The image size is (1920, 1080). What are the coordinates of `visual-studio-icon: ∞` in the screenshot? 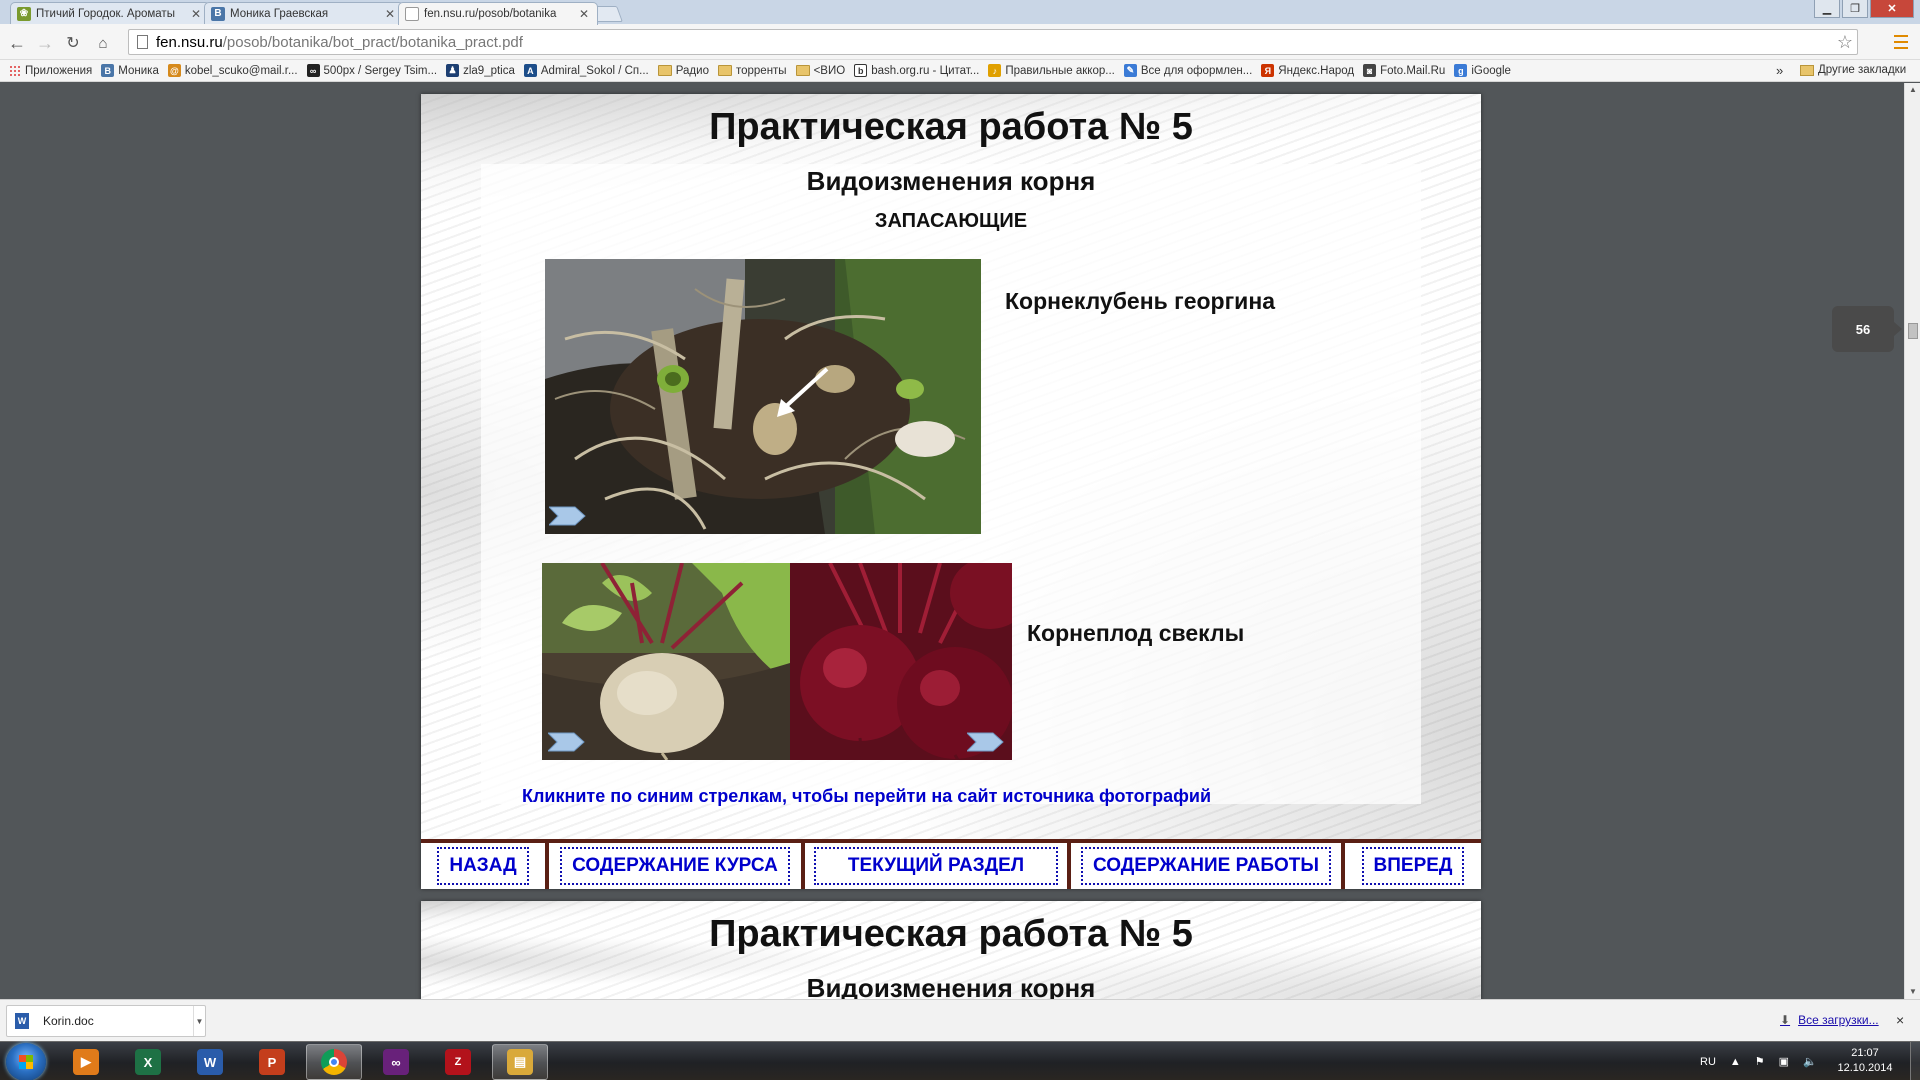 It's located at (396, 1062).